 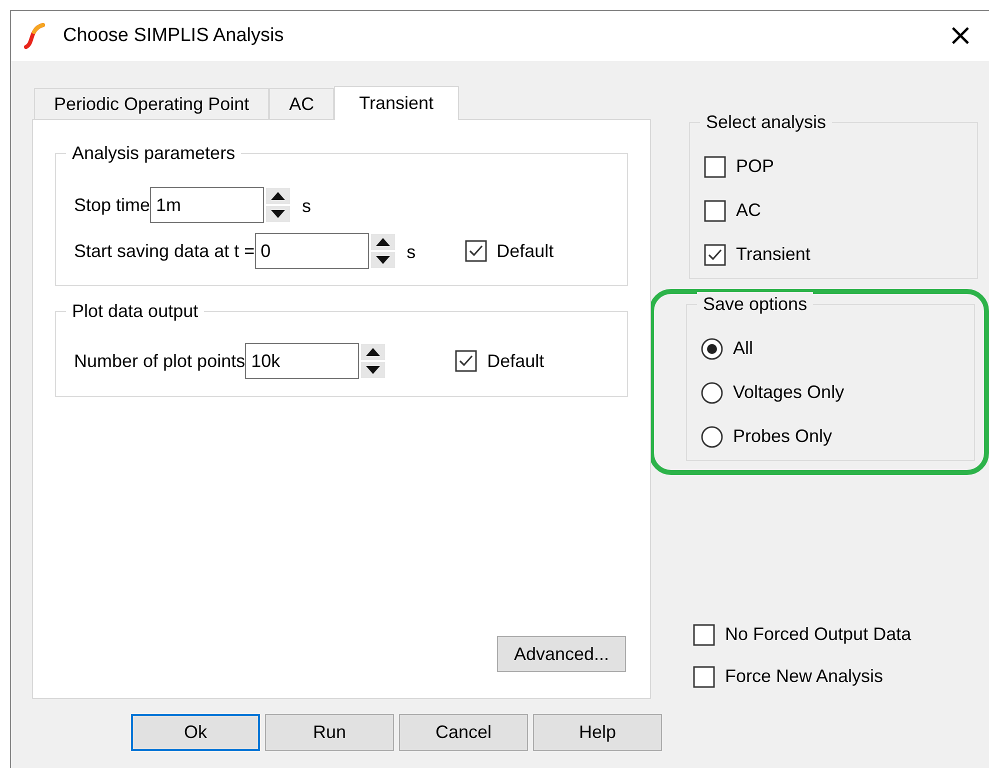 I want to click on radio-label: All, so click(x=743, y=348).